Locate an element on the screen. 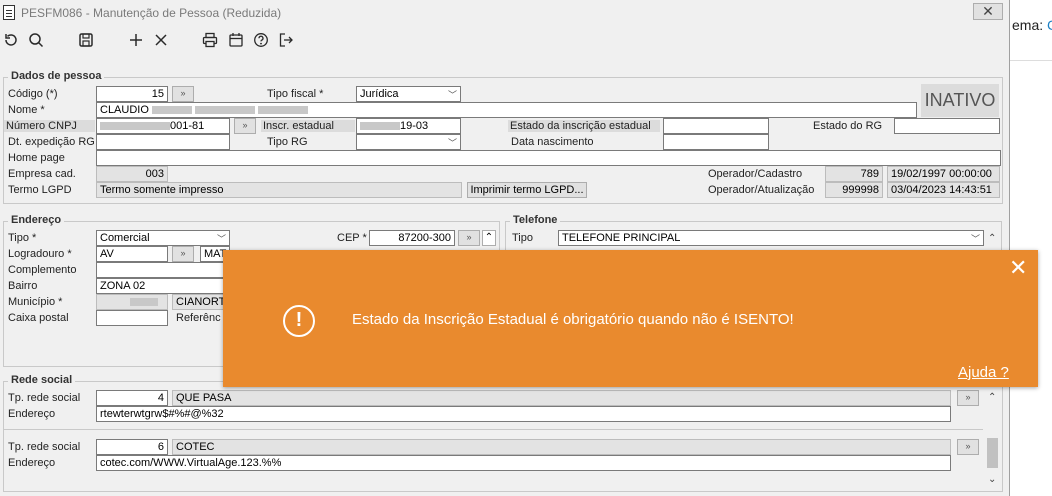 Image resolution: width=1052 pixels, height=496 pixels. telefone-scroll-up-icon: ⌃ is located at coordinates (992, 238).